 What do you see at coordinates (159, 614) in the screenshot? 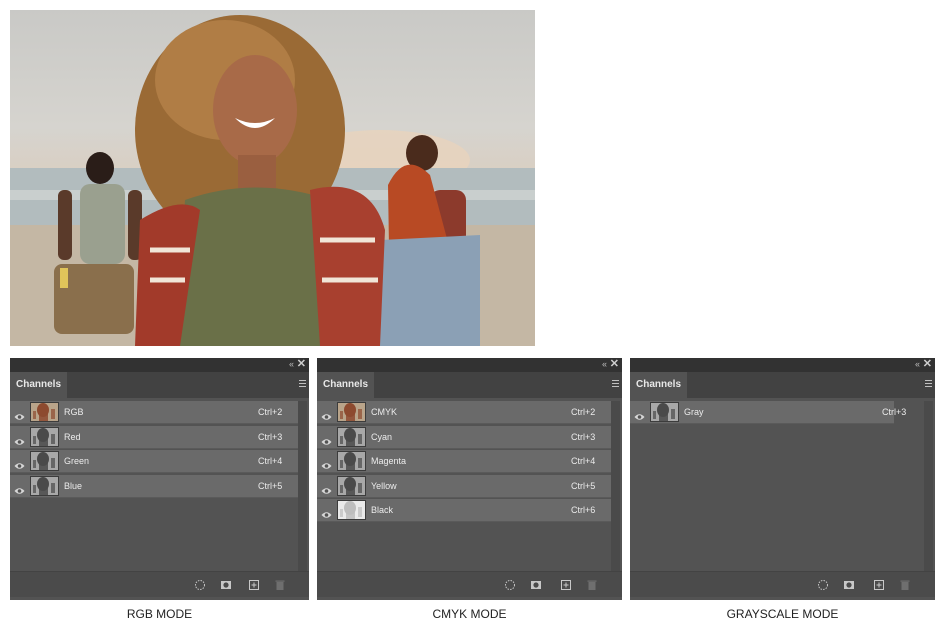
I see `caption-rgb-mode: RGB MODE` at bounding box center [159, 614].